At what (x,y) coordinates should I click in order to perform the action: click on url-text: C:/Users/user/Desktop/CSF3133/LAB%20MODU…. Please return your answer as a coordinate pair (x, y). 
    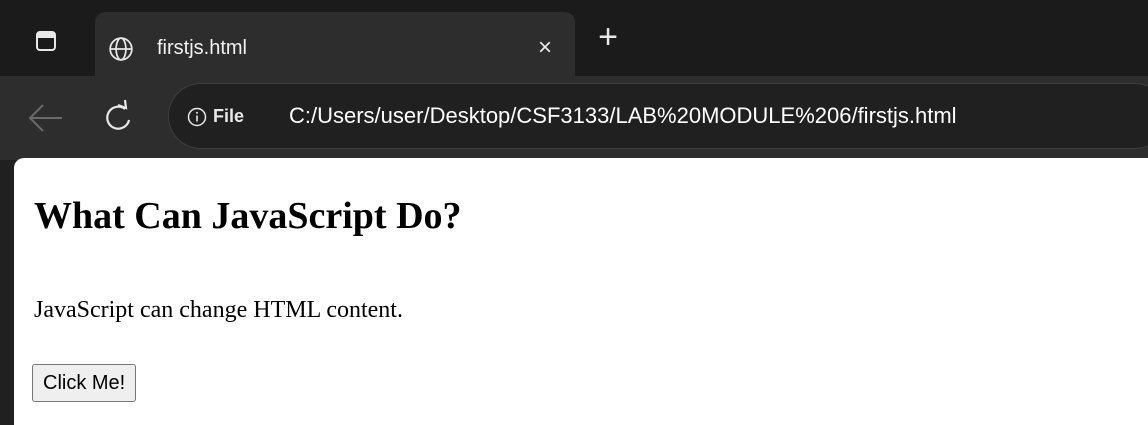
    Looking at the image, I should click on (623, 116).